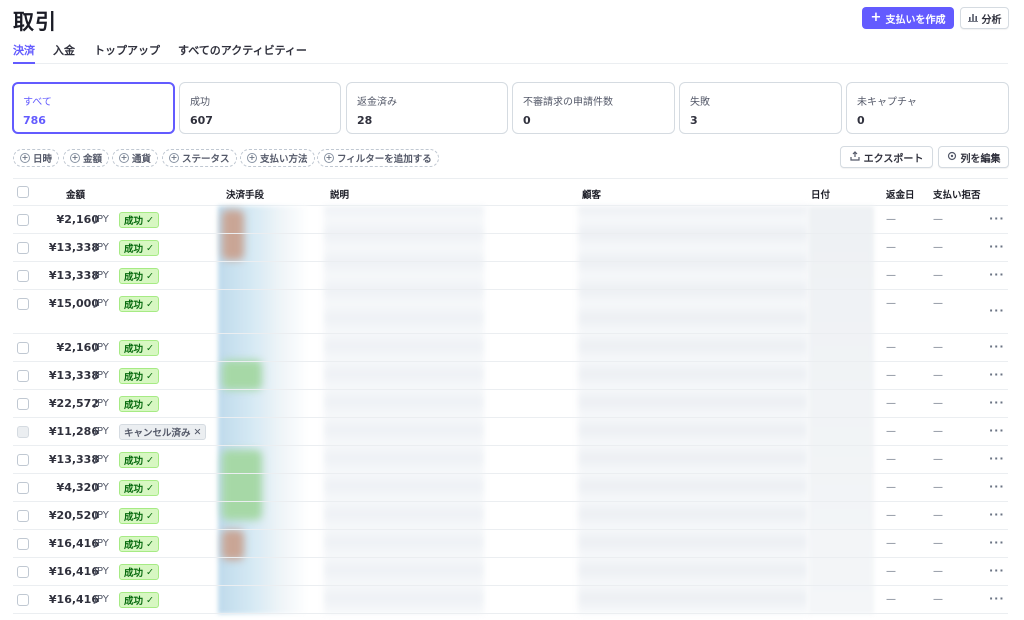 The height and width of the screenshot is (620, 1024). I want to click on column-header-description: 説明, so click(339, 194).